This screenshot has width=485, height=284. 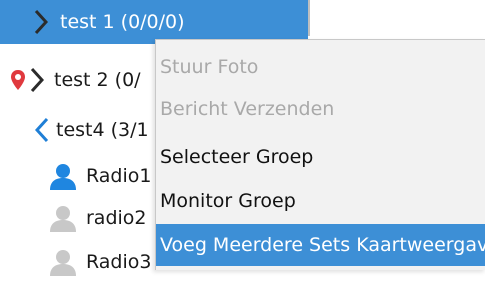 I want to click on menu-item-send-photo: Stuur Foto, so click(x=320, y=67).